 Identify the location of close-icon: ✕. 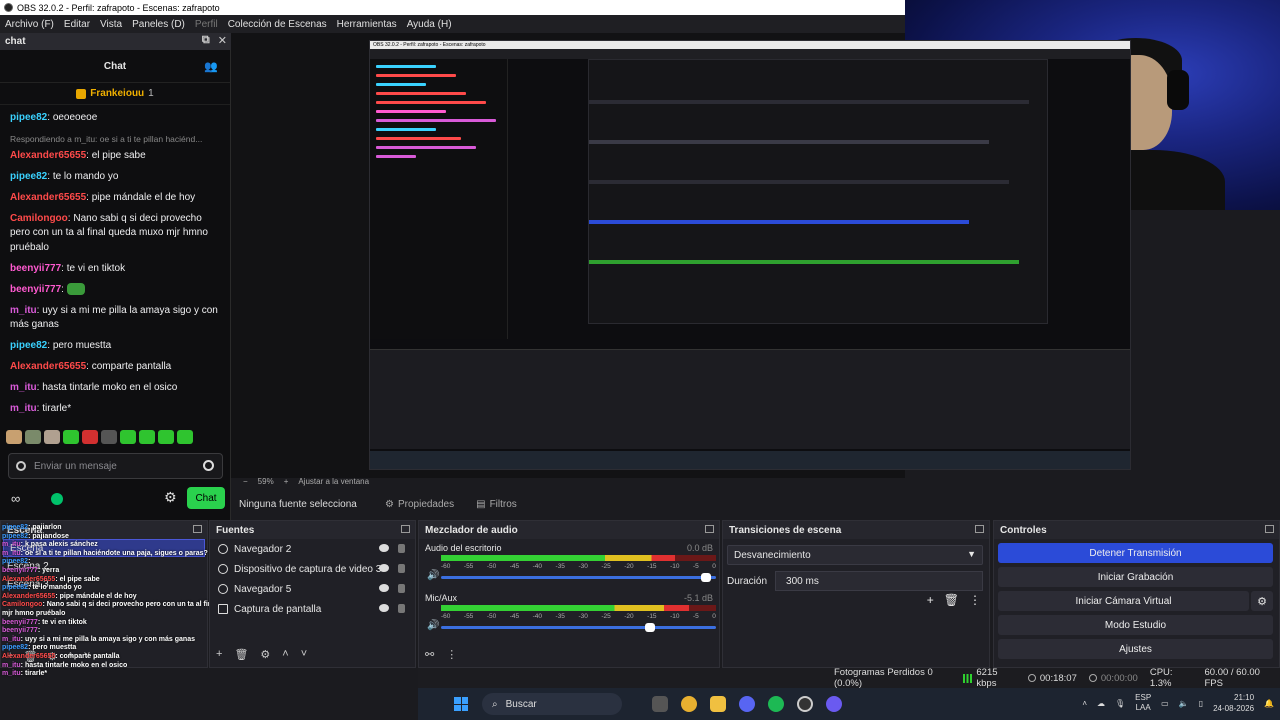
(222, 40).